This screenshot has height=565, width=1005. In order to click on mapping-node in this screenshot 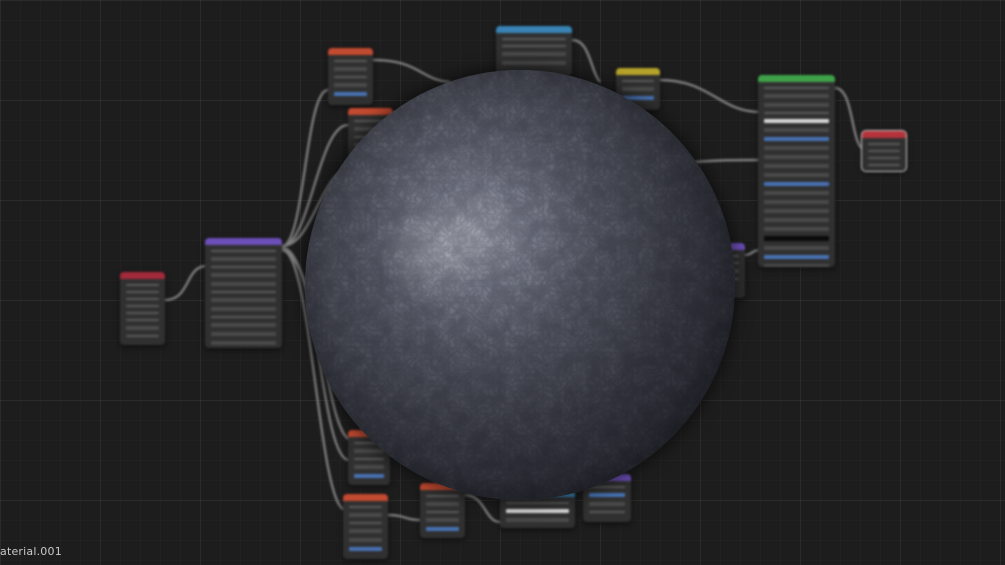, I will do `click(243, 293)`.